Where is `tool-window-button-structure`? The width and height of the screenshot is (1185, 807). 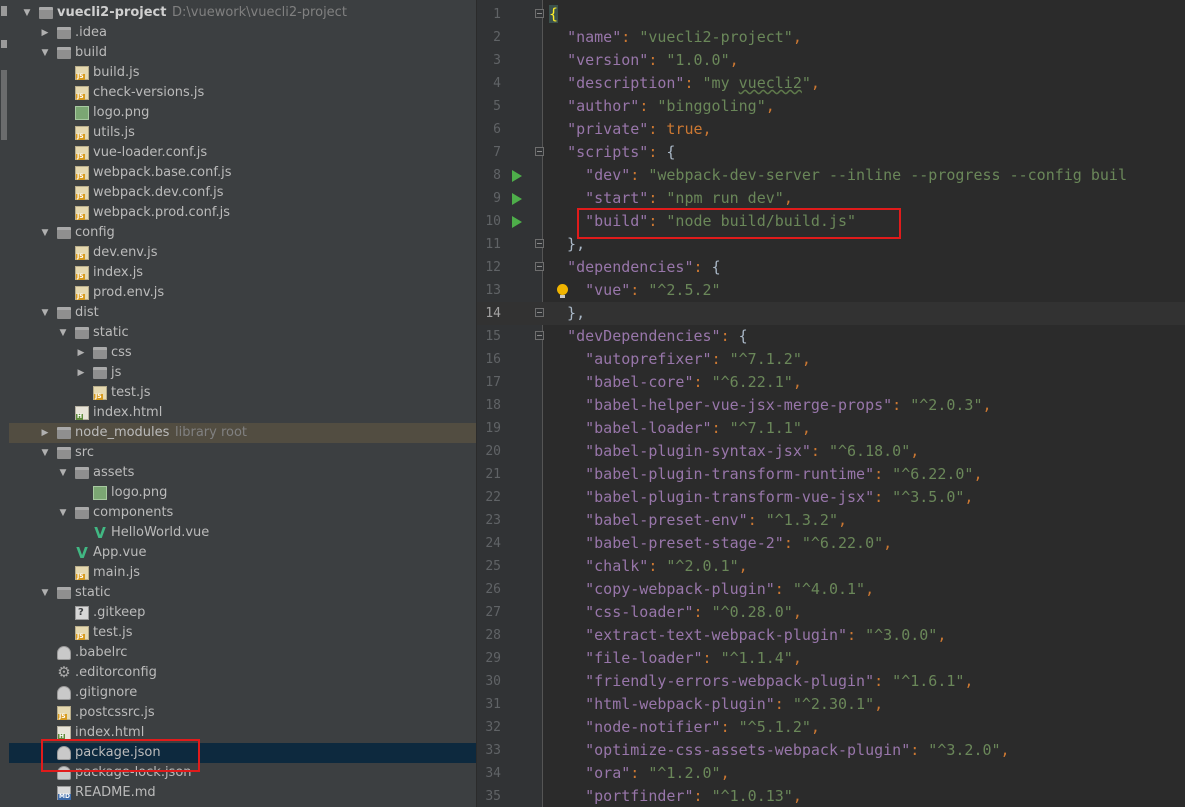 tool-window-button-structure is located at coordinates (4, 44).